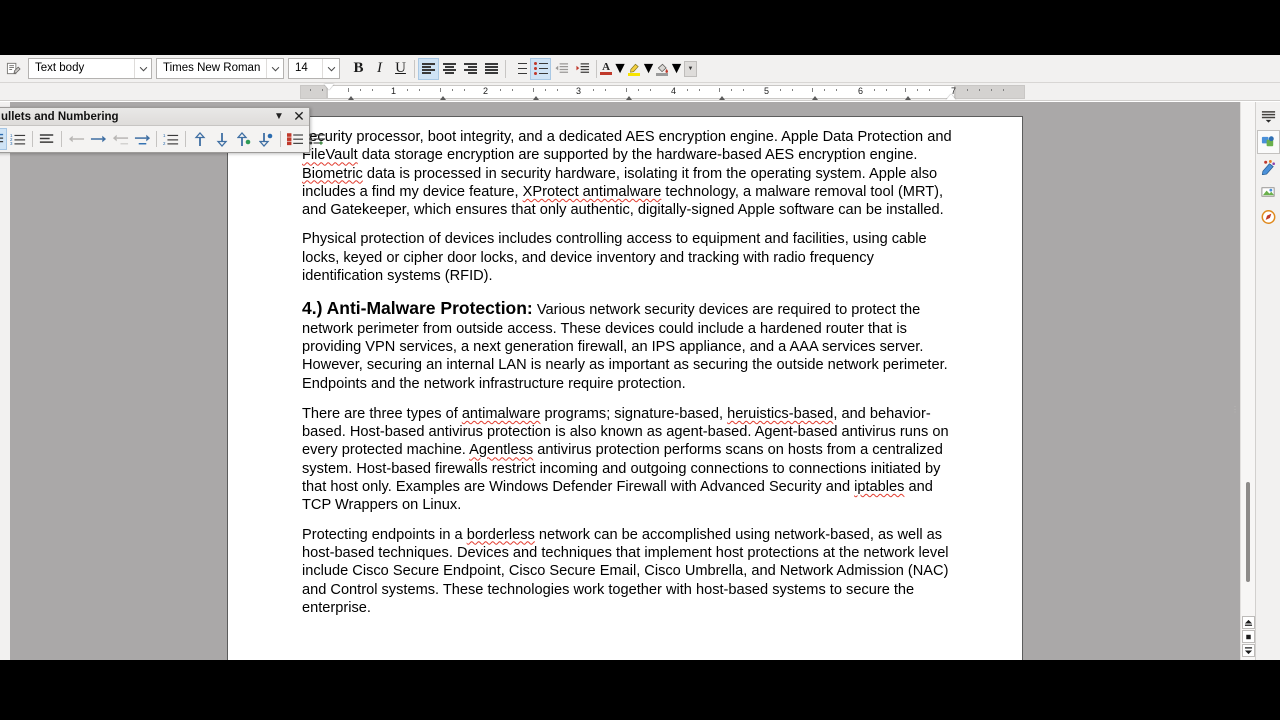 This screenshot has width=1280, height=720. I want to click on promote-outline-level-button: 1 2 3, so click(18, 139).